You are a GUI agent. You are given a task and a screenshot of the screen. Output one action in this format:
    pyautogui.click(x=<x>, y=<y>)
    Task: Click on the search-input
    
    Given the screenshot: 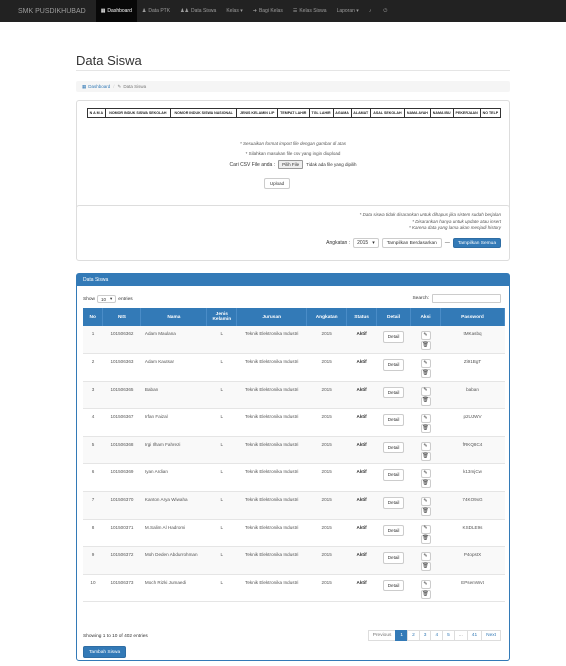 What is the action you would take?
    pyautogui.click(x=466, y=298)
    